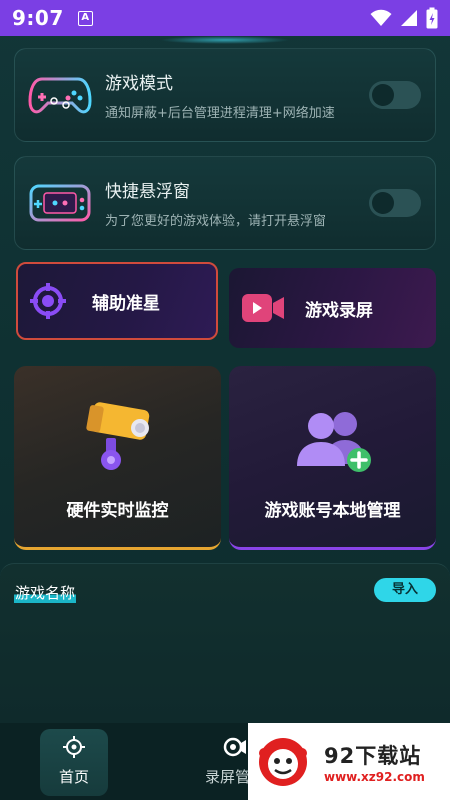  What do you see at coordinates (216, 221) in the screenshot?
I see `floating-window-description: 为了您更好的游戏体验，请打开悬浮窗` at bounding box center [216, 221].